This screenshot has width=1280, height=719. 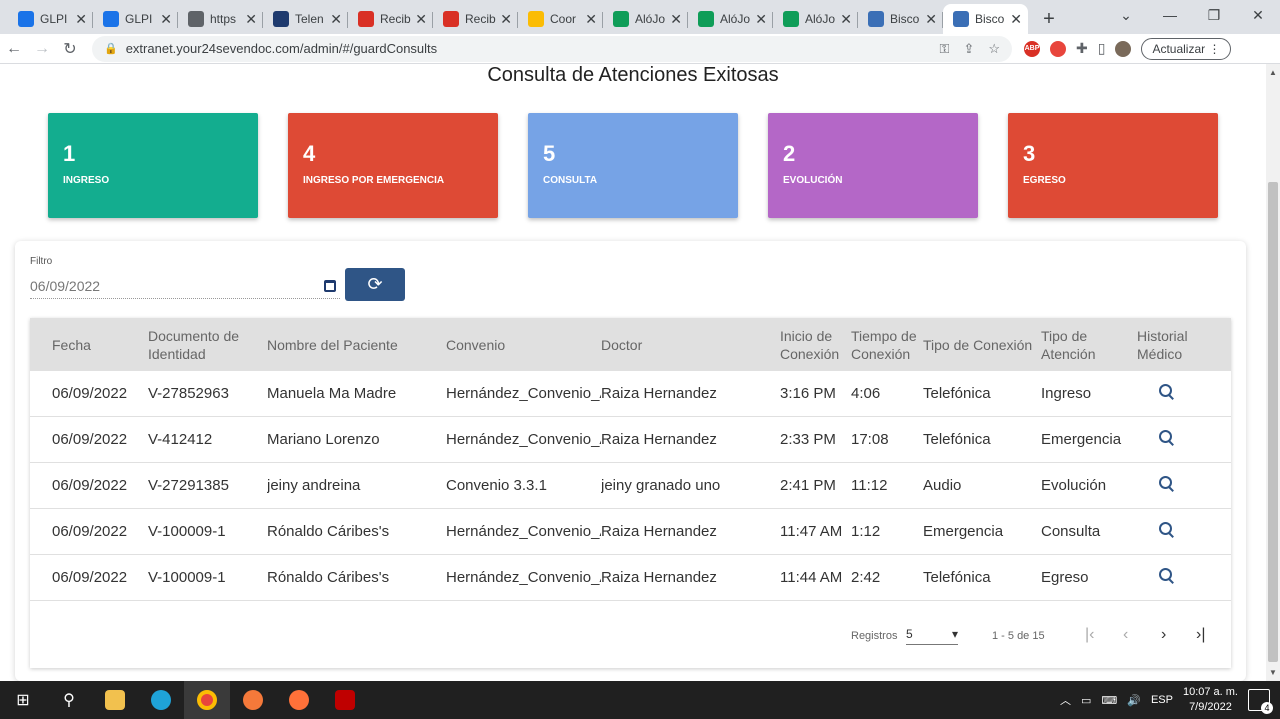 What do you see at coordinates (994, 49) in the screenshot?
I see `bookmark-star-icon: ☆` at bounding box center [994, 49].